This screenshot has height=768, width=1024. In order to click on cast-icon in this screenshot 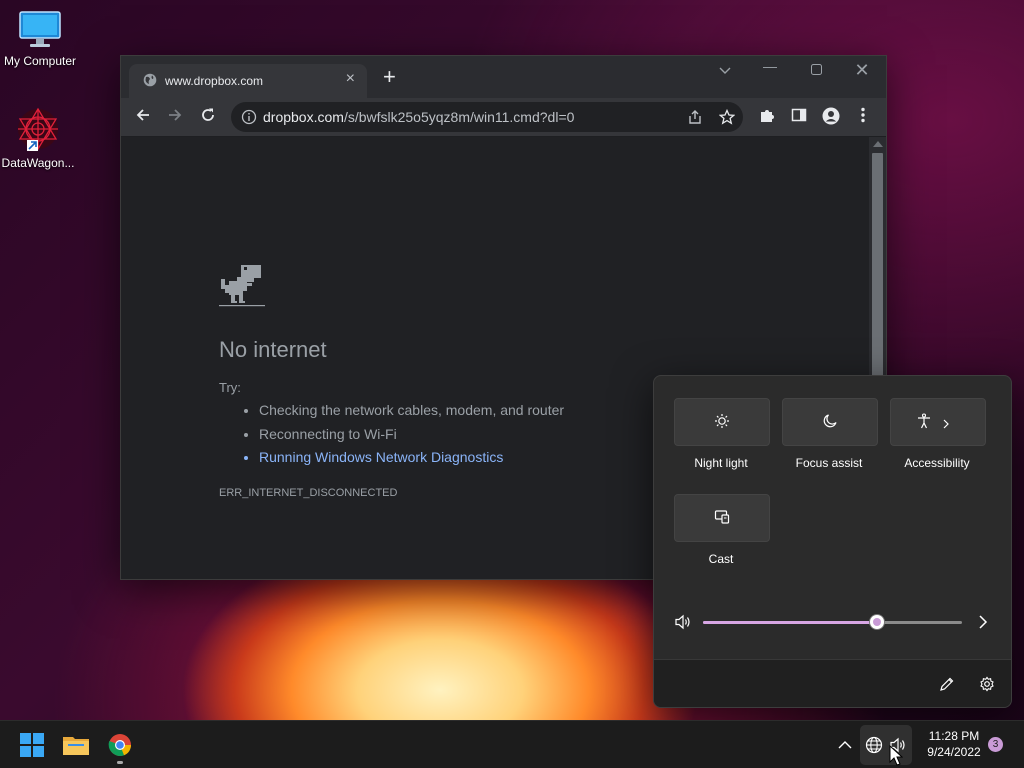, I will do `click(722, 517)`.